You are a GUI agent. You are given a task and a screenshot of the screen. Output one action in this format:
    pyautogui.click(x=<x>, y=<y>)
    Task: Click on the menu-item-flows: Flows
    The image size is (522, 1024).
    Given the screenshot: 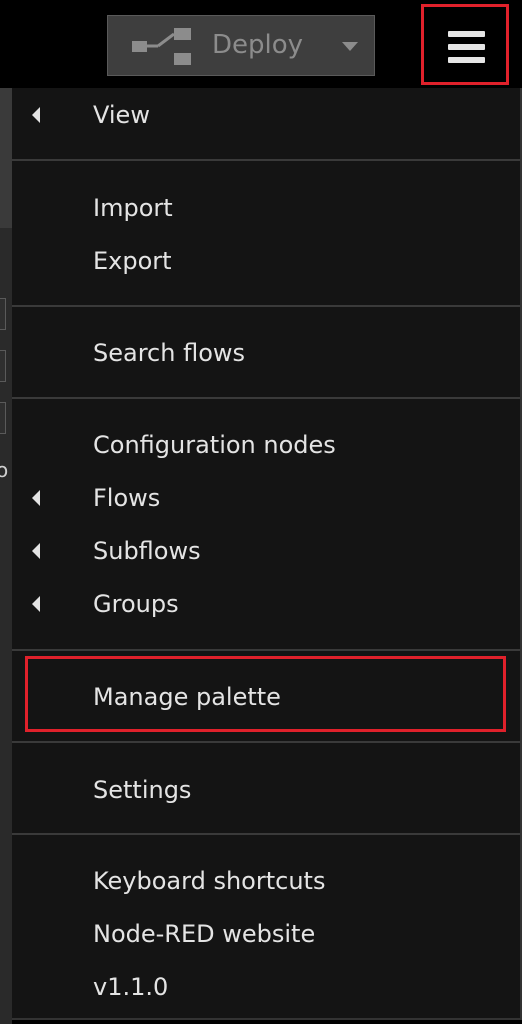 What is the action you would take?
    pyautogui.click(x=266, y=498)
    